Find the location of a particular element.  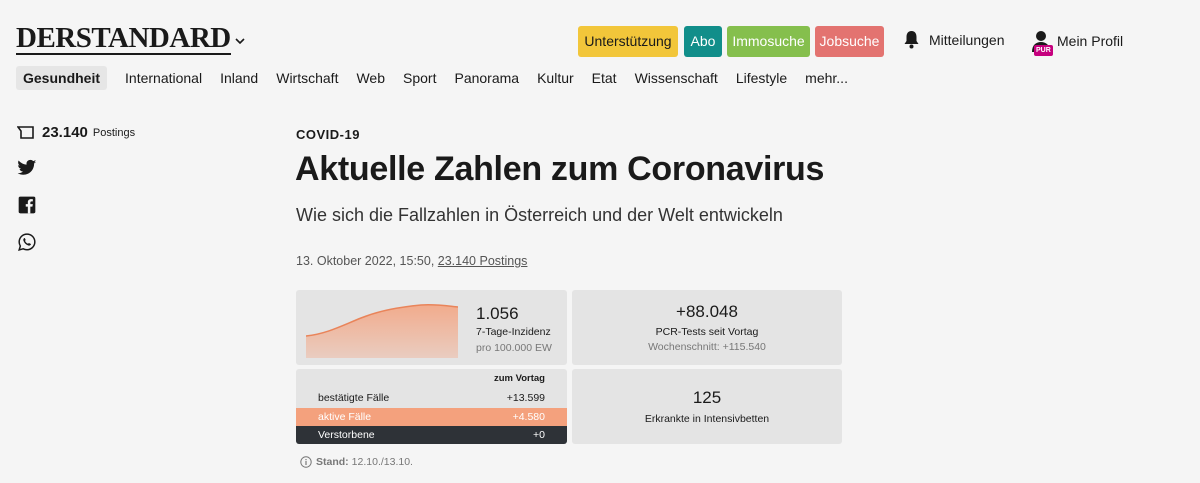

data-timestamp: Stand: 12.10./13.10. is located at coordinates (356, 462).